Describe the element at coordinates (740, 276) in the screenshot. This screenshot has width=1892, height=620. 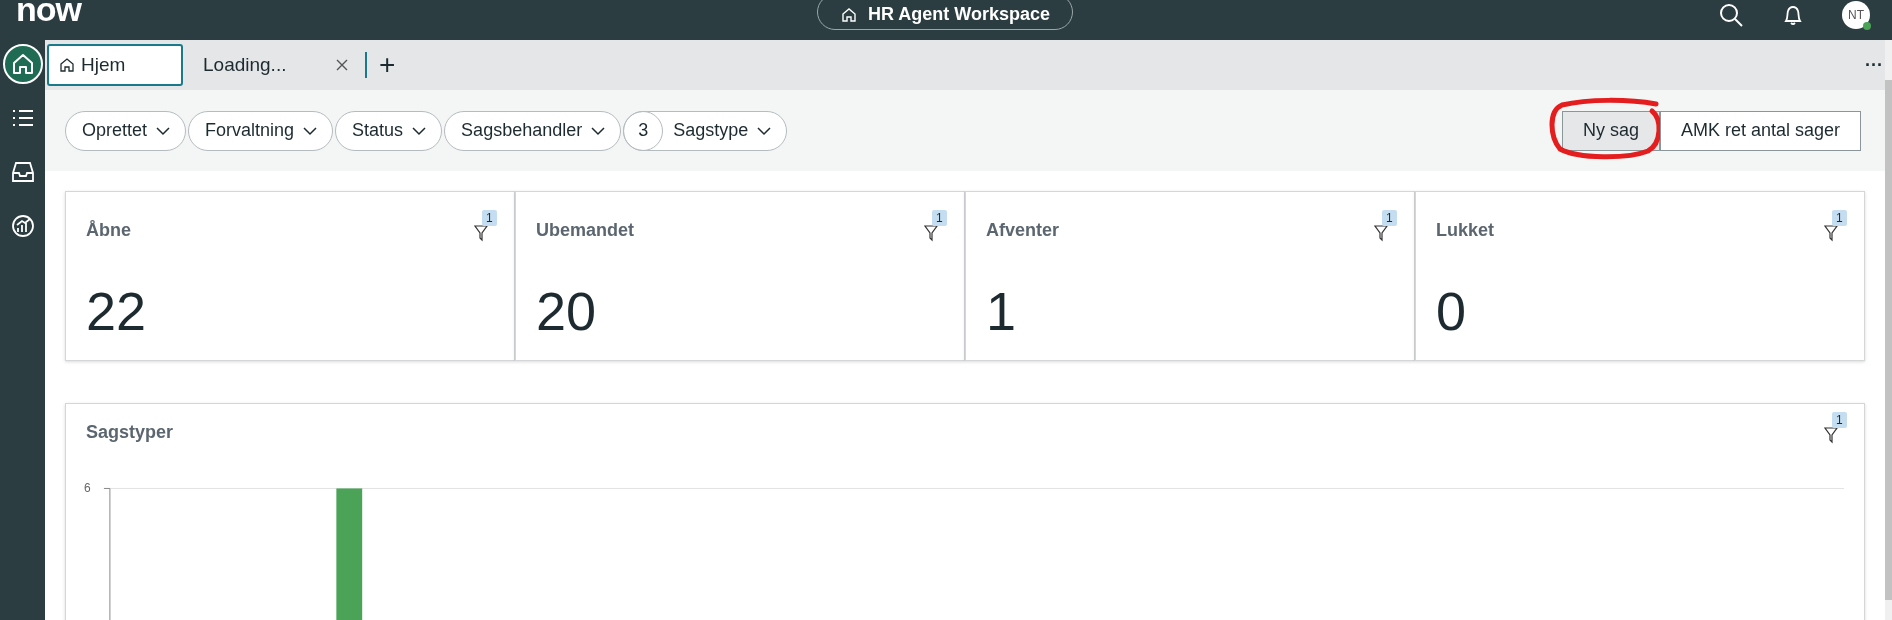
I see `stat-card: Ubemandet 1 20` at that location.